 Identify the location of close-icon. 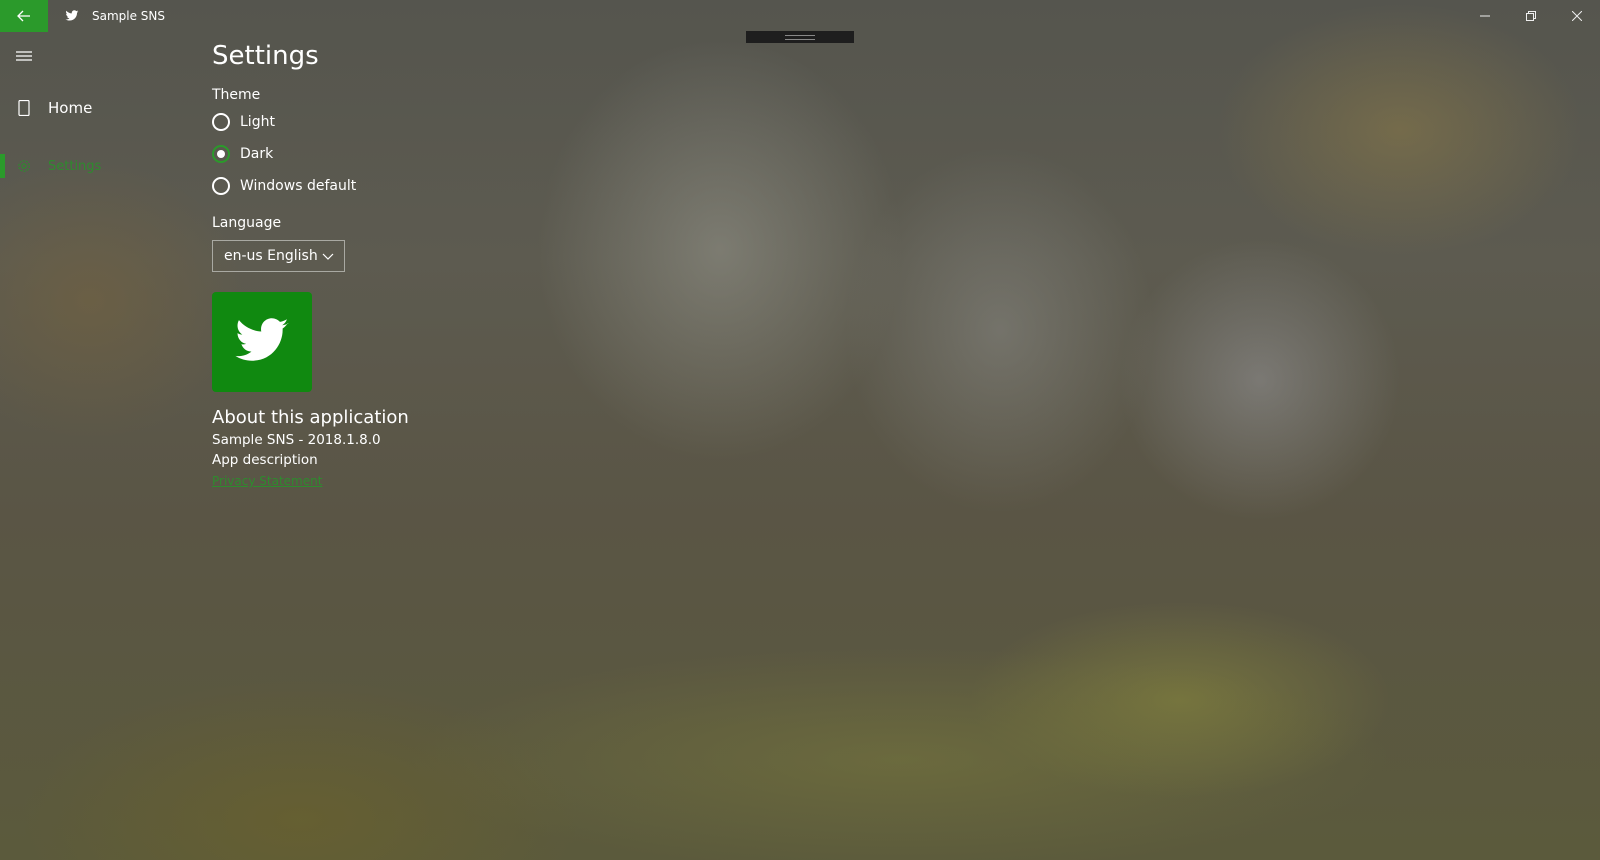
(1577, 16).